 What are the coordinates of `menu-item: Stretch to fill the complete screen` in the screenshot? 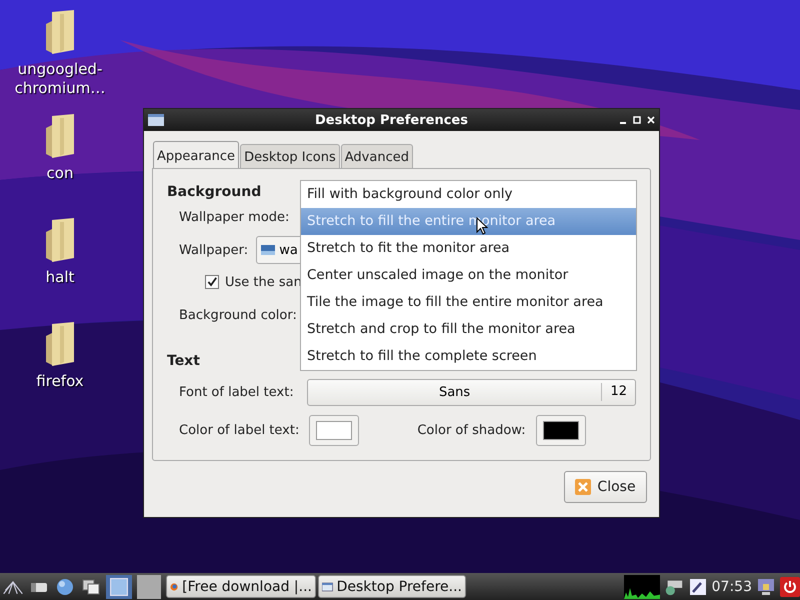 It's located at (468, 356).